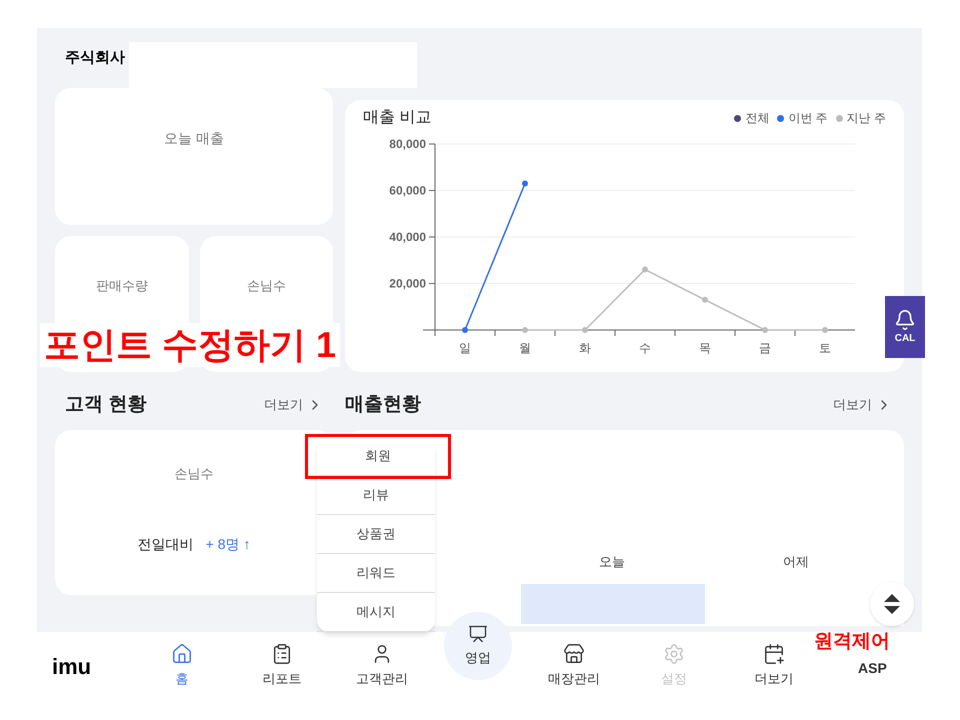 Image resolution: width=960 pixels, height=720 pixels. What do you see at coordinates (905, 319) in the screenshot?
I see `bell-icon` at bounding box center [905, 319].